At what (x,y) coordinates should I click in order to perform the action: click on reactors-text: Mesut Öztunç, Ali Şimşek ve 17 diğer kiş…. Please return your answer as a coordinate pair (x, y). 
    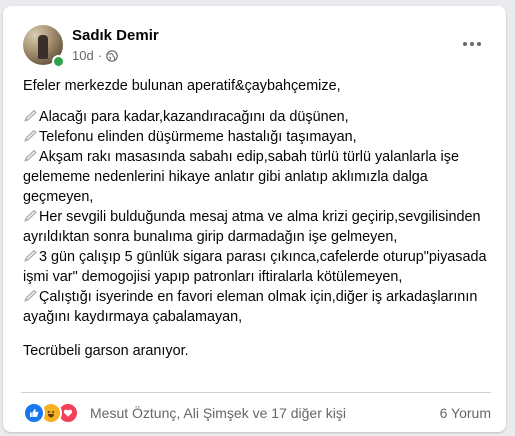
    Looking at the image, I should click on (218, 413).